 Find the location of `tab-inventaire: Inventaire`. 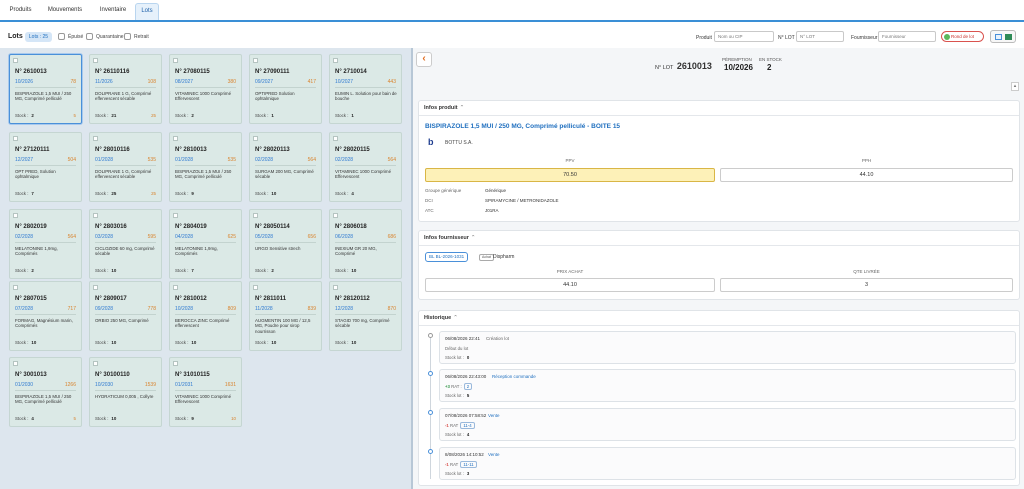

tab-inventaire: Inventaire is located at coordinates (113, 11).